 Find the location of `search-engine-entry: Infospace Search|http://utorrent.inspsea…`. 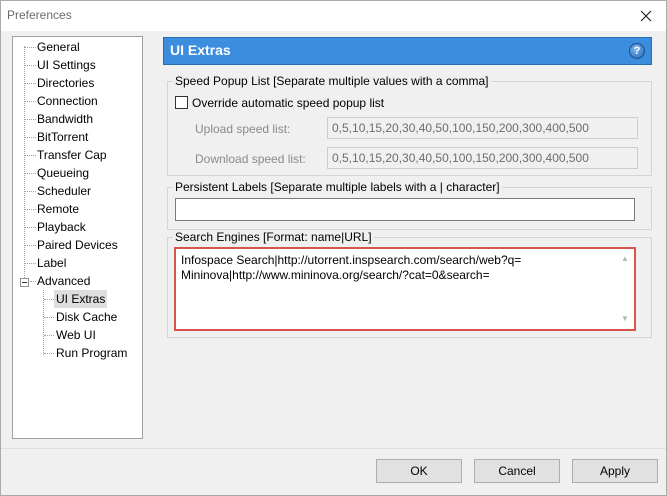

search-engine-entry: Infospace Search|http://utorrent.inspsea… is located at coordinates (351, 260).